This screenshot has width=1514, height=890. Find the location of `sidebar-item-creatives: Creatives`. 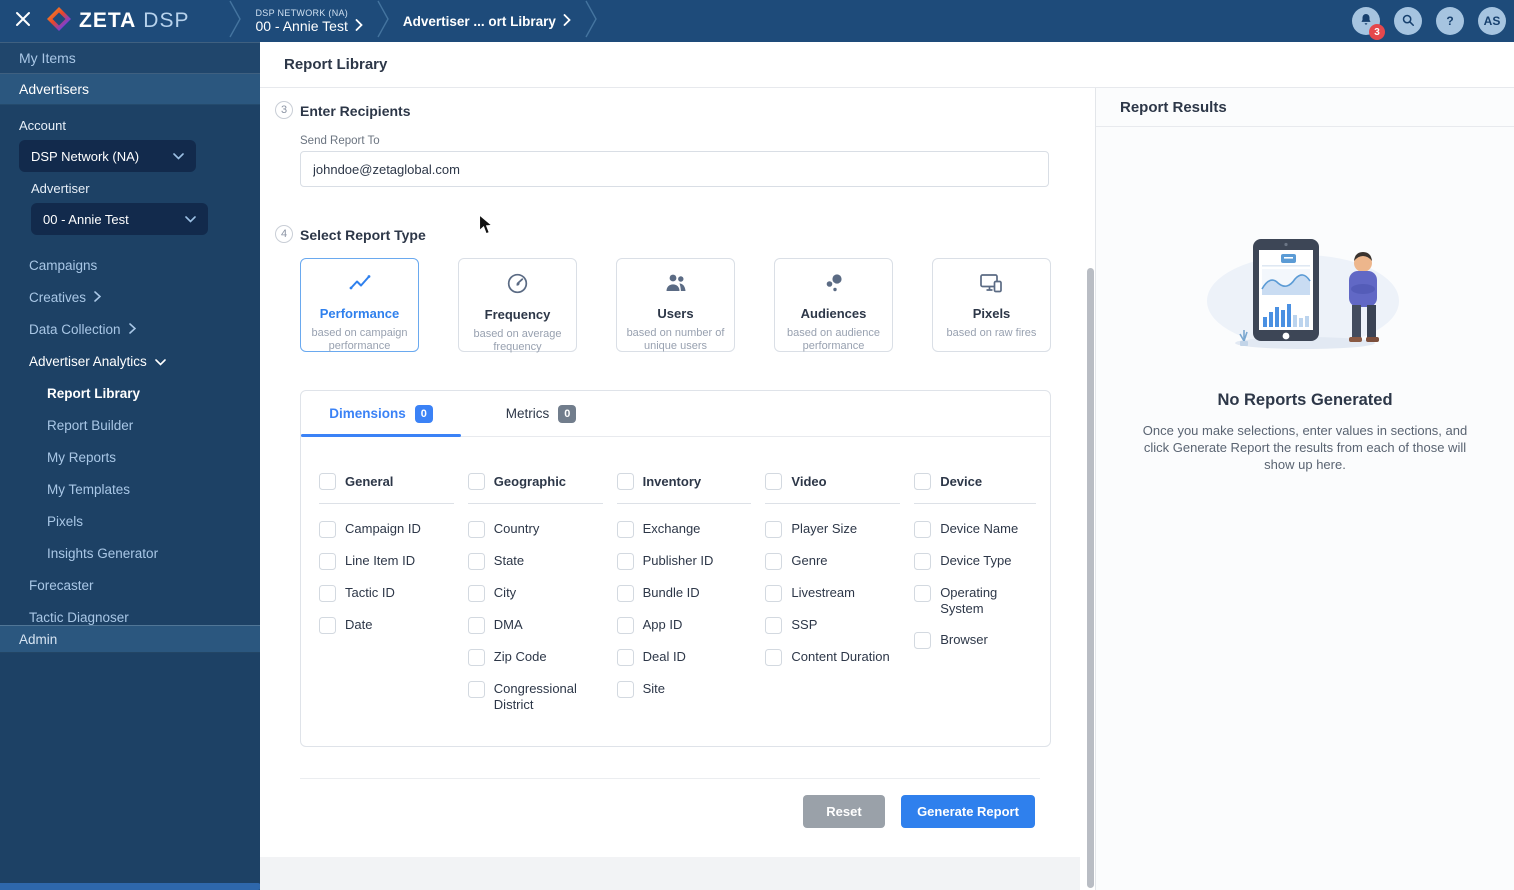

sidebar-item-creatives: Creatives is located at coordinates (130, 297).